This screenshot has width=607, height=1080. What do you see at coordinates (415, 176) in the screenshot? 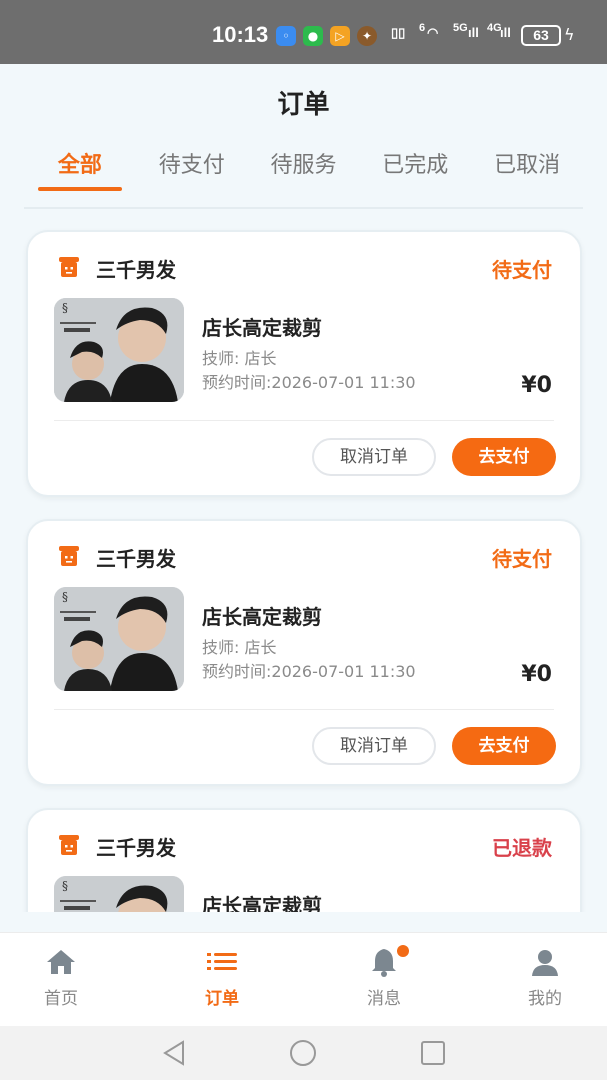
I see `tab-completed: 已完成` at bounding box center [415, 176].